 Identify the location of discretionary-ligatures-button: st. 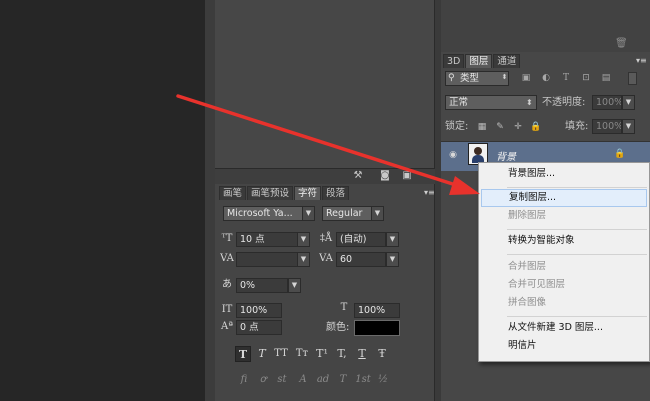
(282, 380).